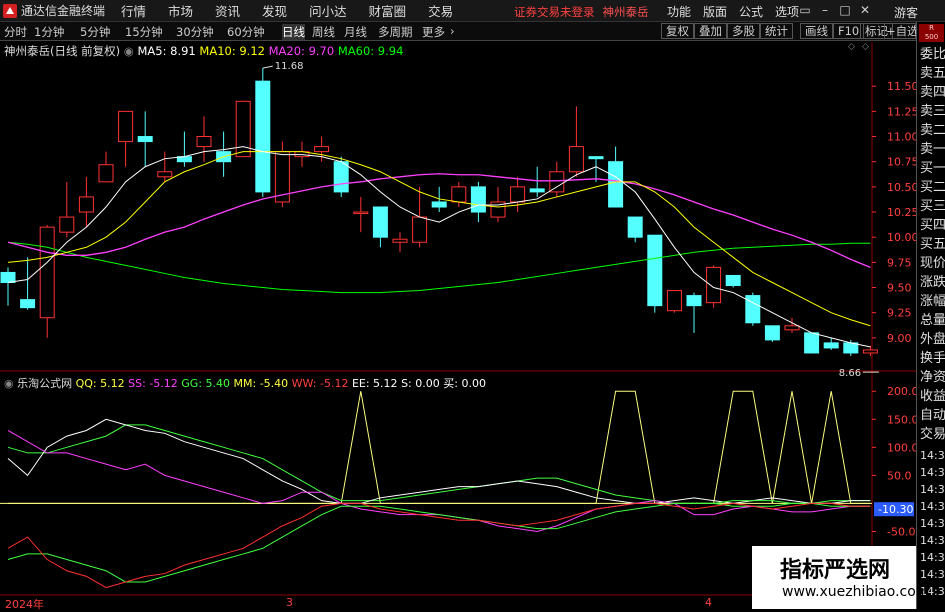  What do you see at coordinates (581, 12) in the screenshot?
I see `login-notice: 证券交易未登录 神州泰岳` at bounding box center [581, 12].